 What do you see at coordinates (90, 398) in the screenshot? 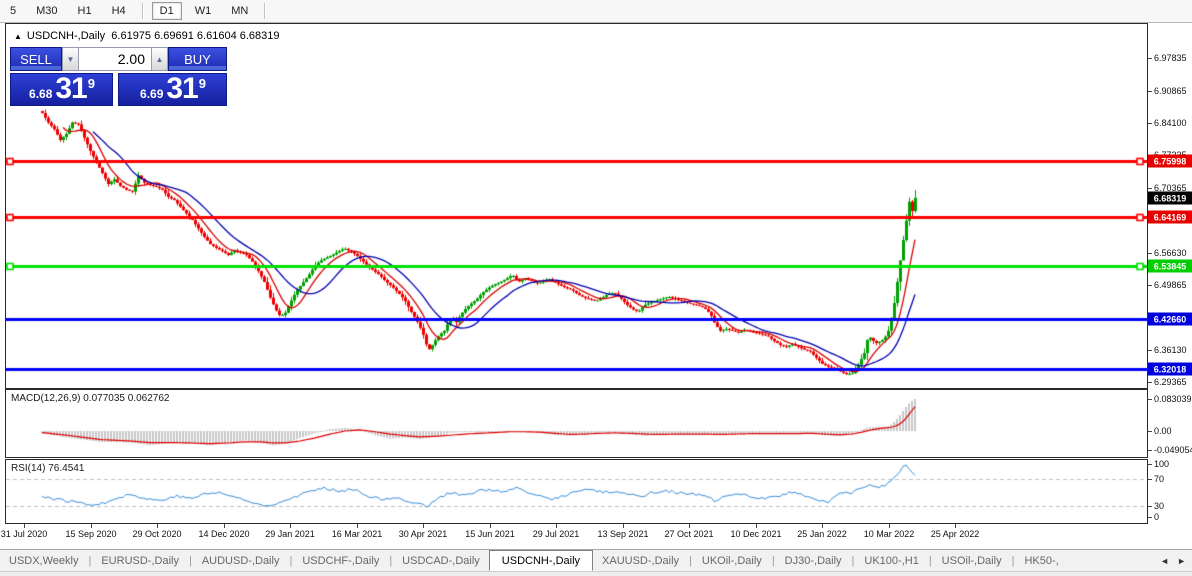
I see `macd-indicator-label: MACD(12,26,9) 0.077035 0.062762` at bounding box center [90, 398].